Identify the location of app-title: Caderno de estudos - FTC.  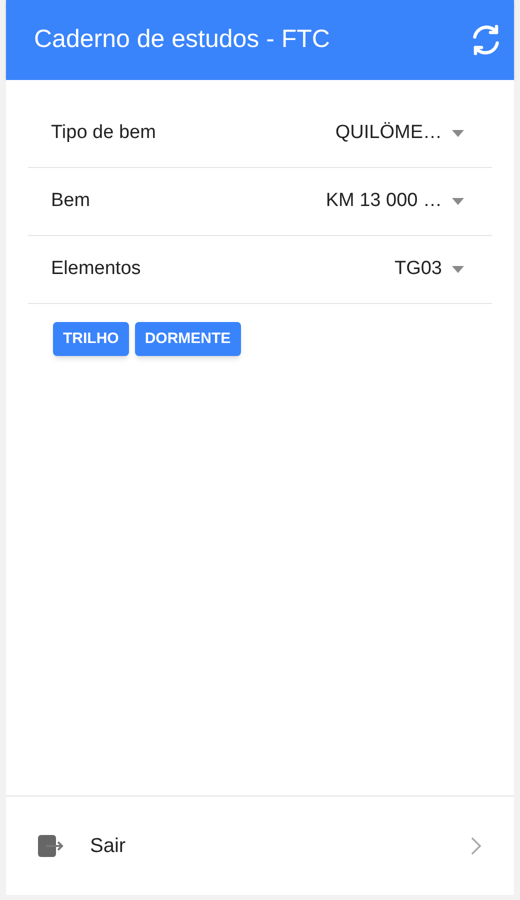
(182, 40).